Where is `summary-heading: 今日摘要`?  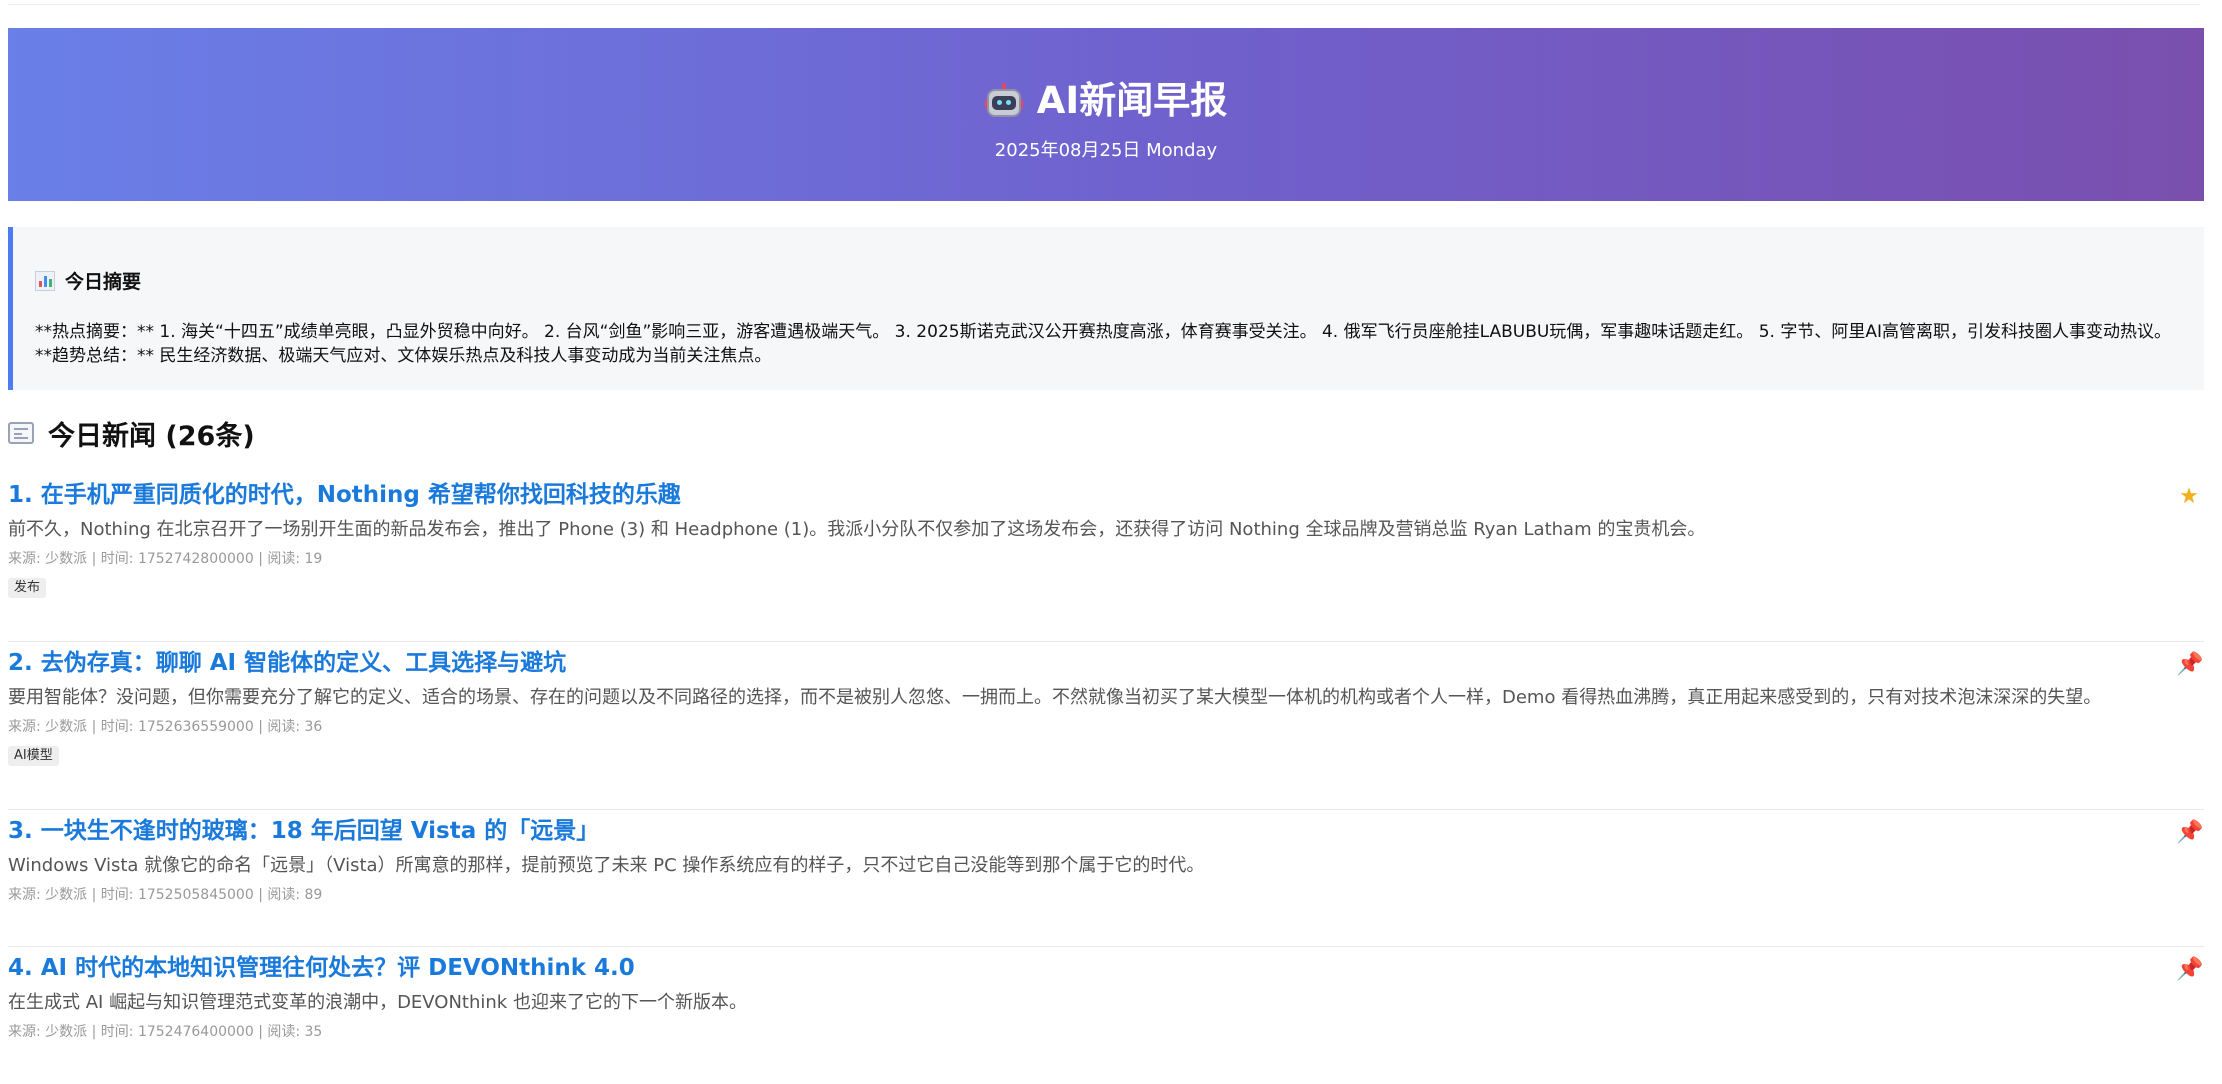 summary-heading: 今日摘要 is located at coordinates (103, 282).